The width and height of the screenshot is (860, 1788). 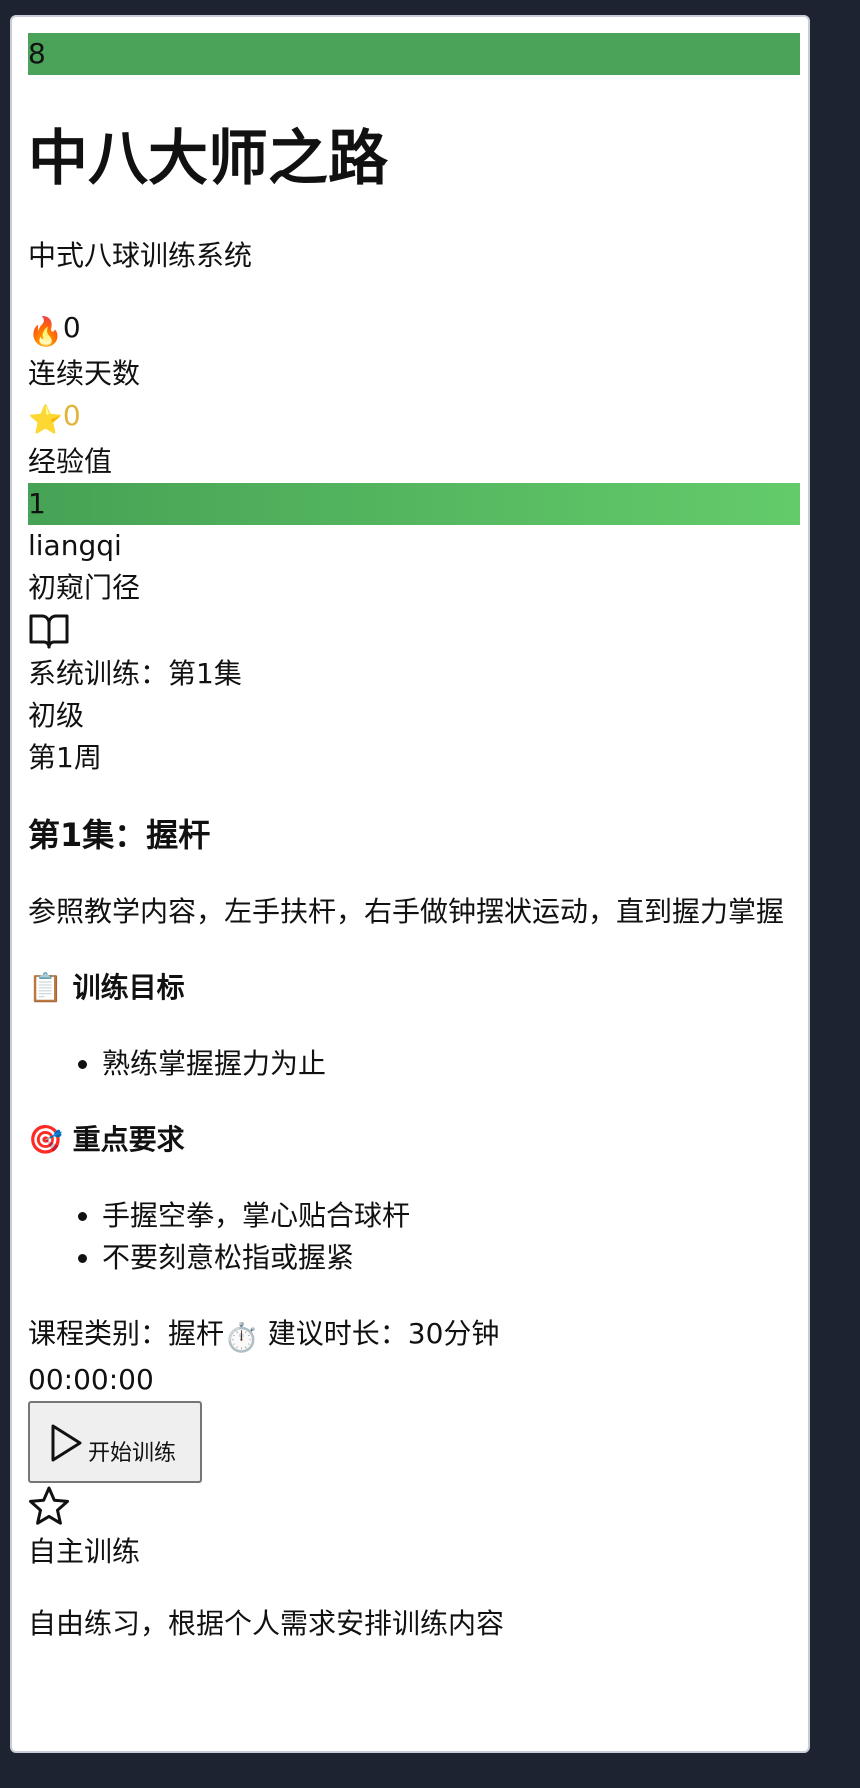 I want to click on timer-display: 00:00:00, so click(x=91, y=1379).